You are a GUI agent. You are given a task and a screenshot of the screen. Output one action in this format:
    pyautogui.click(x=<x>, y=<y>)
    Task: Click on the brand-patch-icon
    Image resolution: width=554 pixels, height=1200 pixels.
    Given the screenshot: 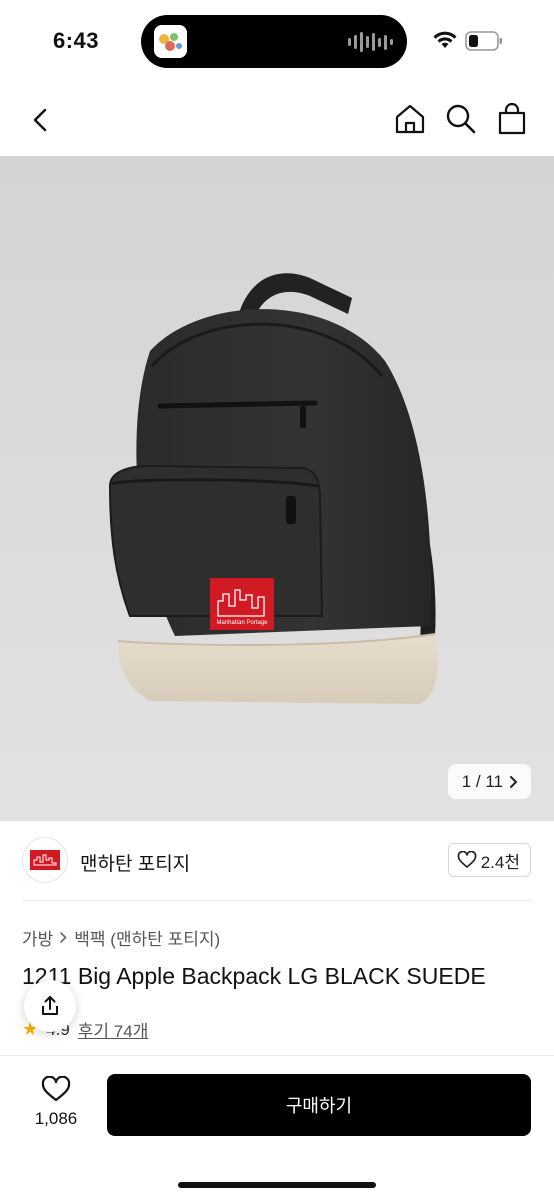 What is the action you would take?
    pyautogui.click(x=45, y=860)
    